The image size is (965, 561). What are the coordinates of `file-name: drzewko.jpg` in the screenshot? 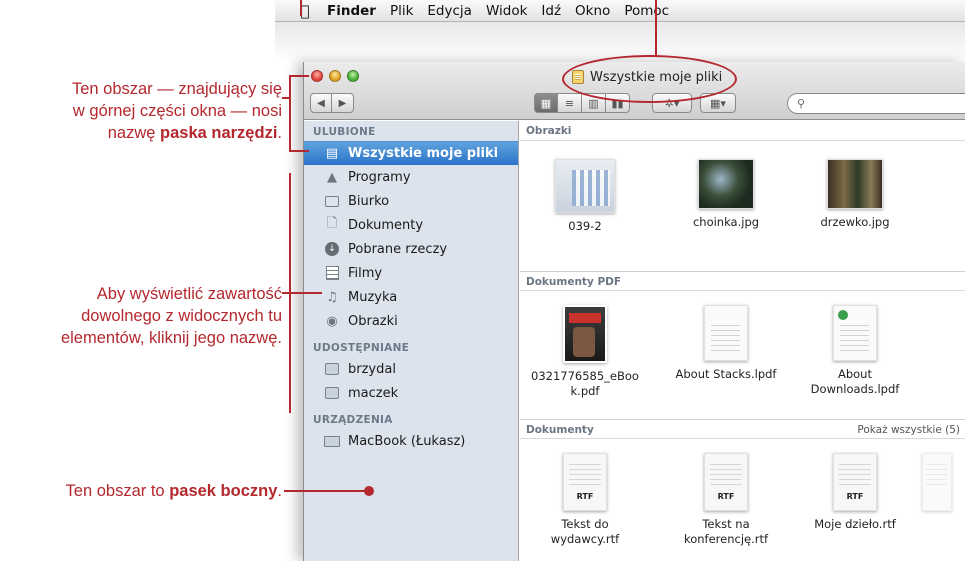 It's located at (855, 222).